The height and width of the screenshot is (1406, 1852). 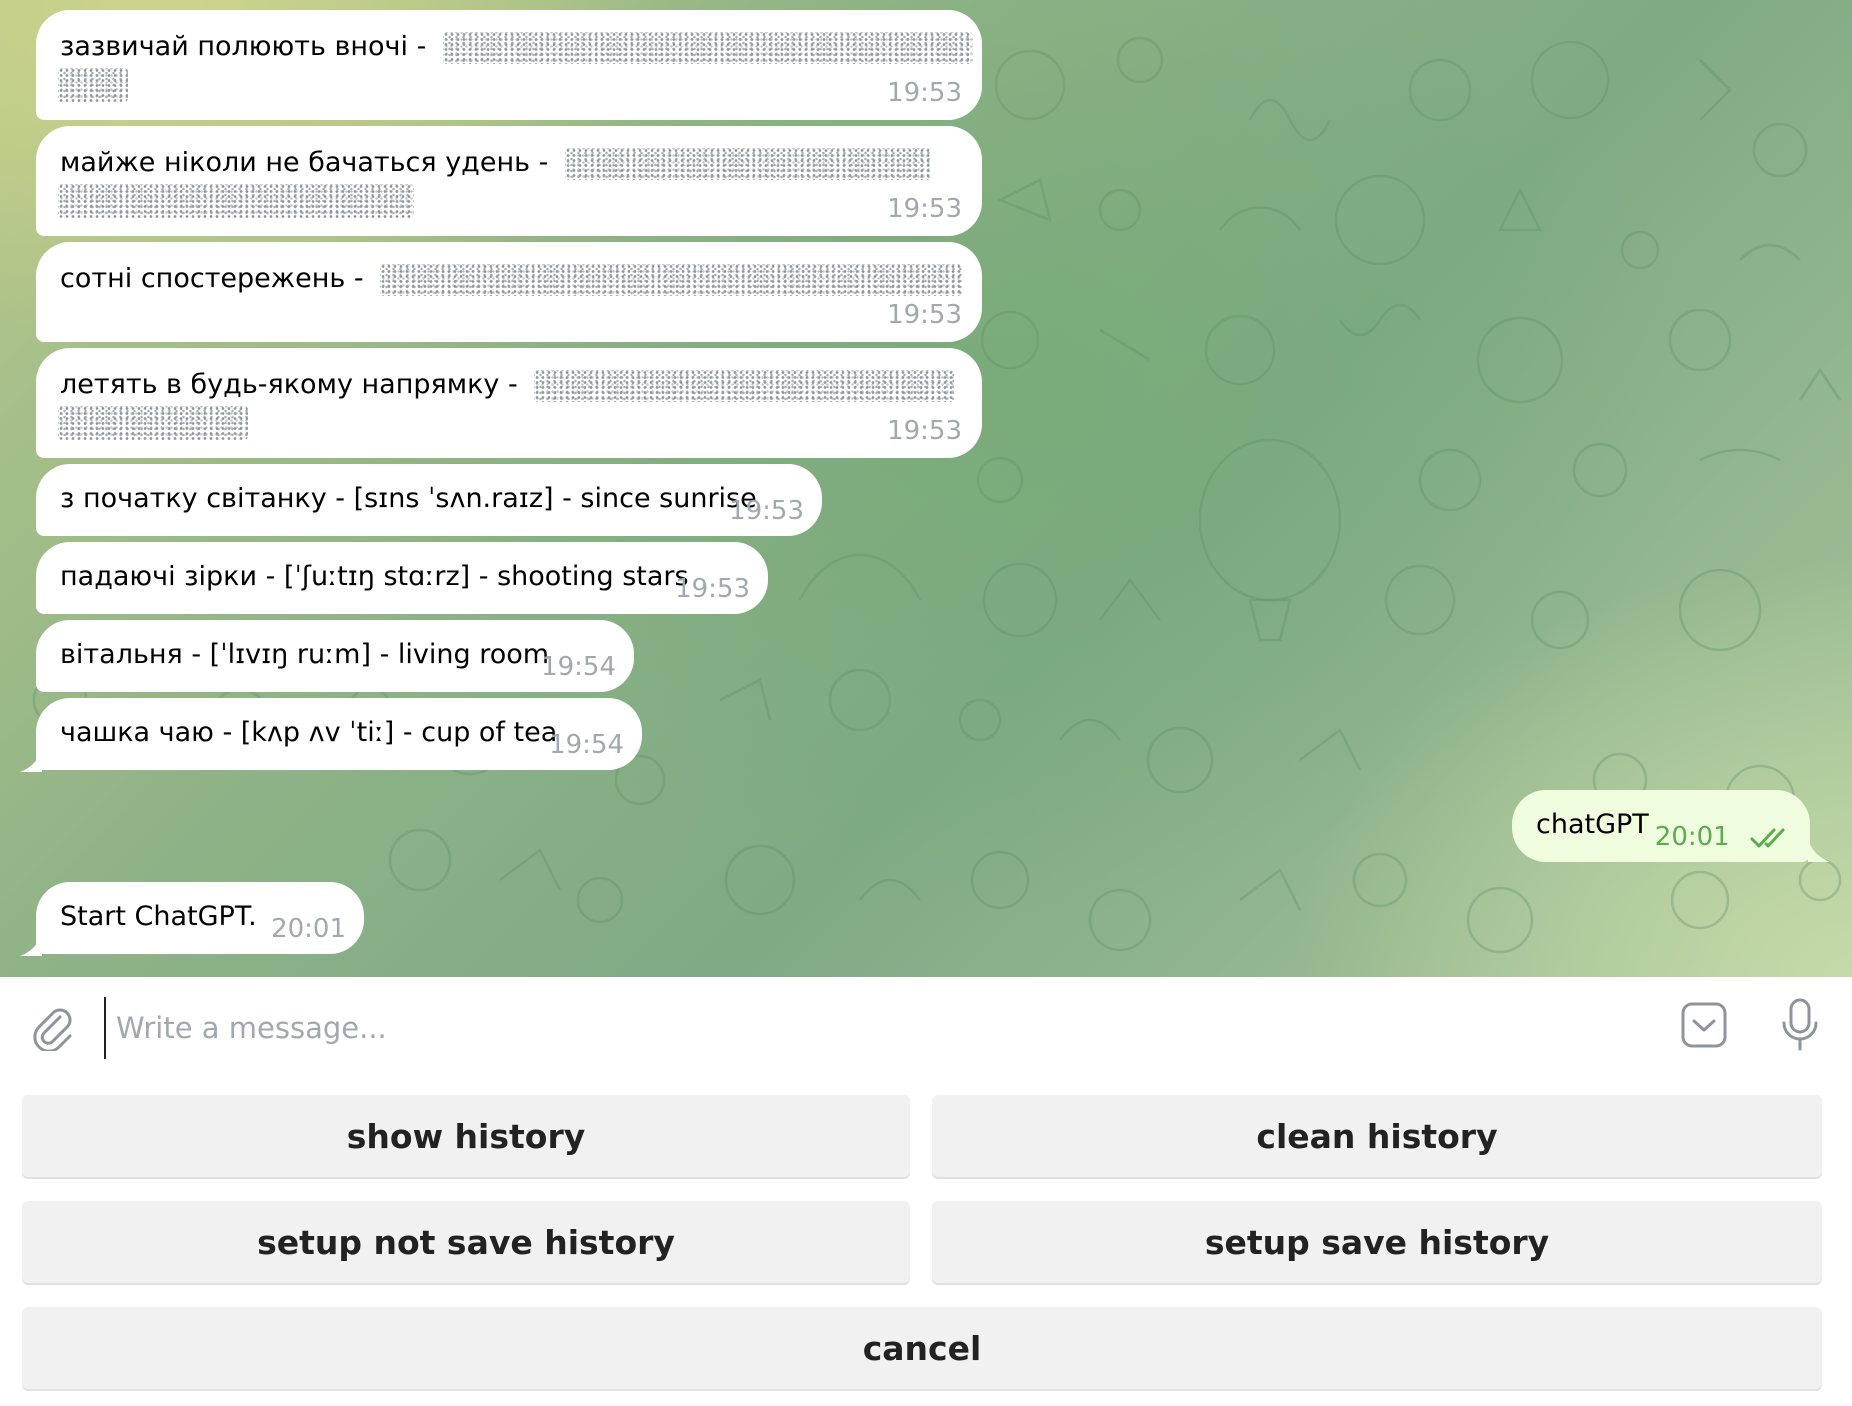 I want to click on message-text: сотні спостережень -, so click(x=212, y=278).